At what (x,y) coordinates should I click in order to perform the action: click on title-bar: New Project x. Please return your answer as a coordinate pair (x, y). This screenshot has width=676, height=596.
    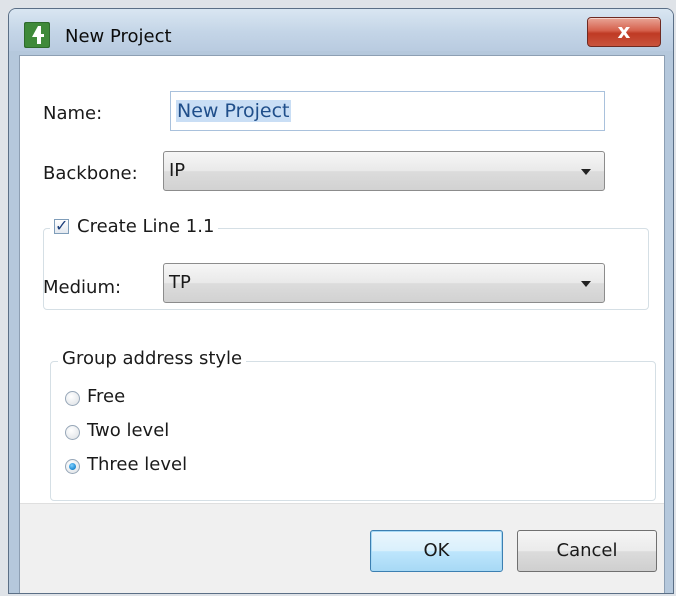
    Looking at the image, I should click on (341, 30).